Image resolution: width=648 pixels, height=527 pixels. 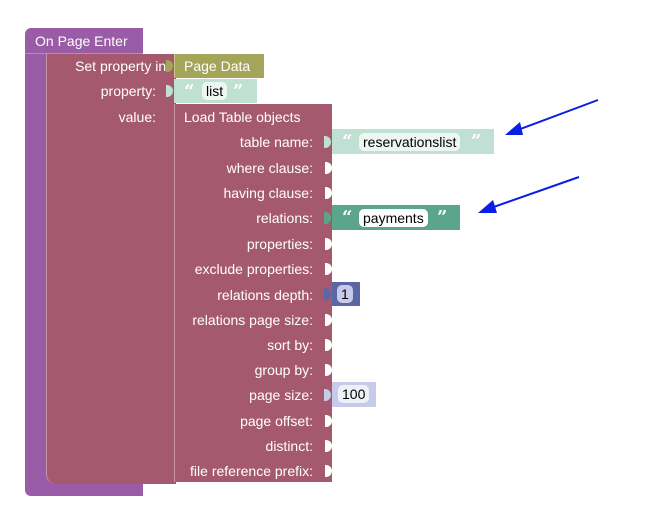 I want to click on on-page-enter-label: On Page Enter, so click(x=81, y=41).